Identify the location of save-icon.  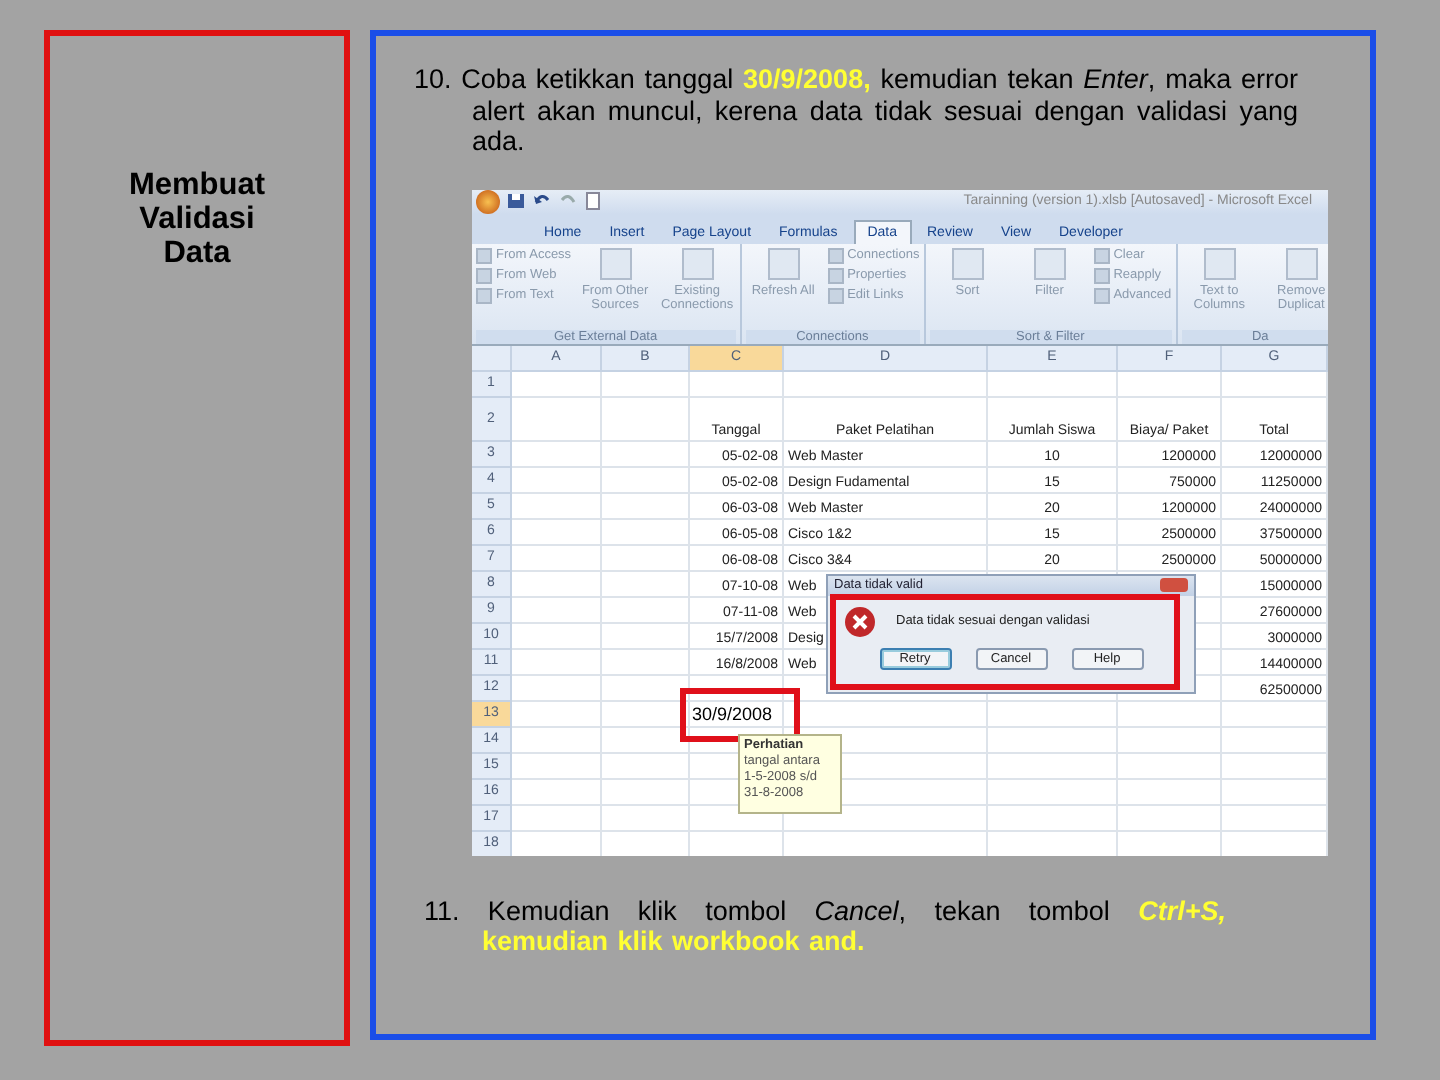
(516, 201).